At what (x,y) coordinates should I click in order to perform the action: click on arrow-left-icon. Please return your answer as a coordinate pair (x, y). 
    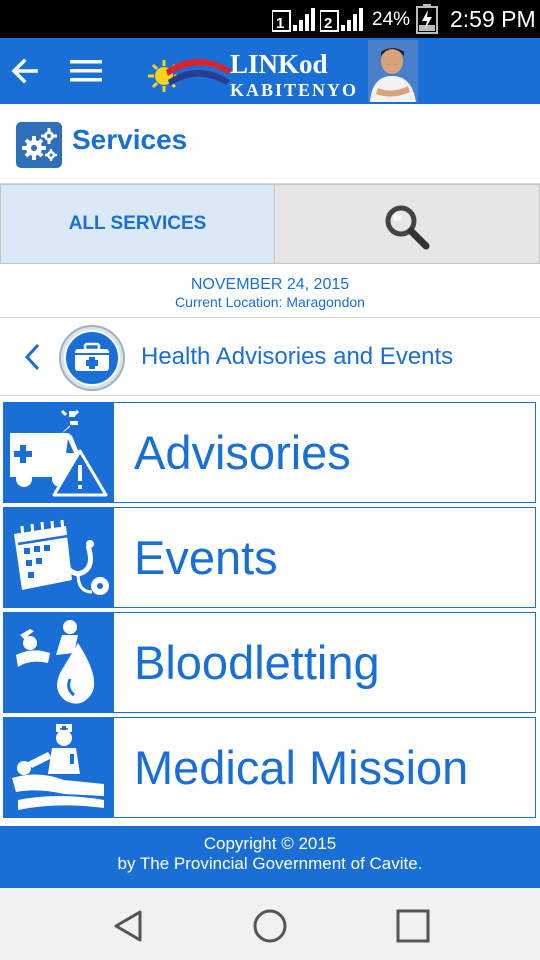
    Looking at the image, I should click on (25, 71).